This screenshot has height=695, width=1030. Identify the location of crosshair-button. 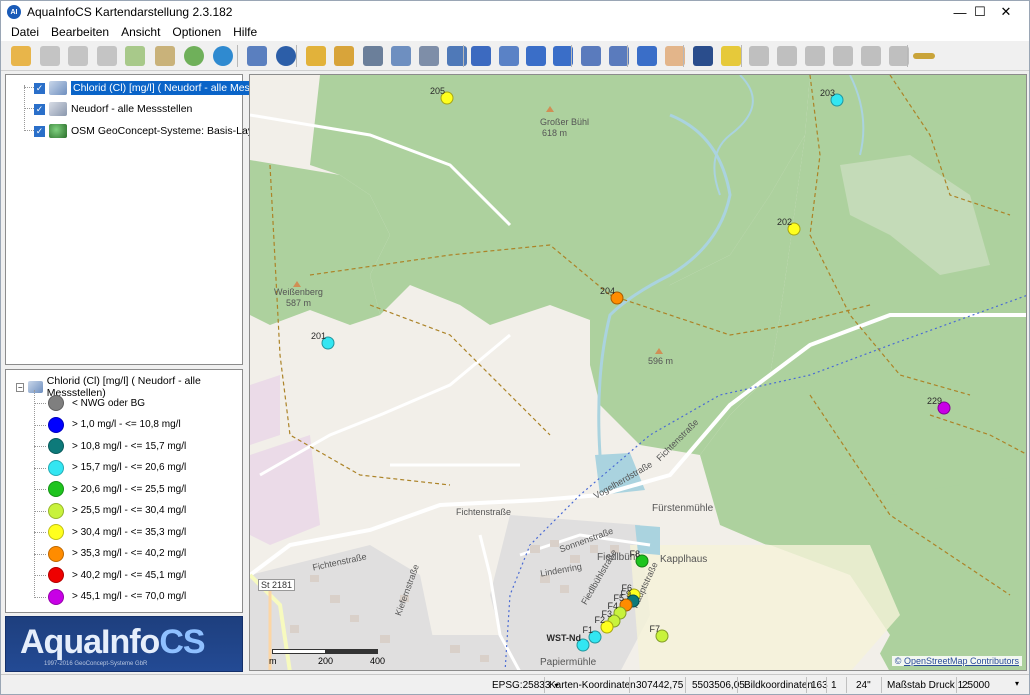
(647, 56).